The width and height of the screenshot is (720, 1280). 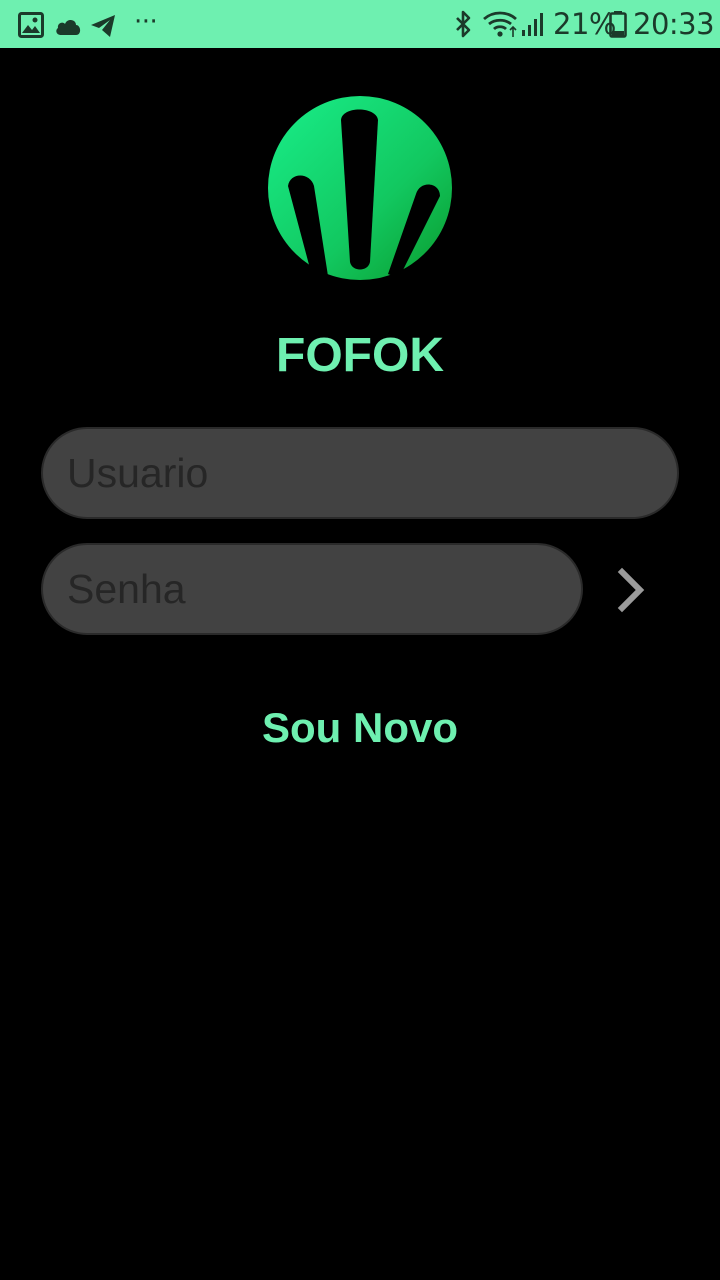 I want to click on battery-percent: 21%, so click(x=584, y=24).